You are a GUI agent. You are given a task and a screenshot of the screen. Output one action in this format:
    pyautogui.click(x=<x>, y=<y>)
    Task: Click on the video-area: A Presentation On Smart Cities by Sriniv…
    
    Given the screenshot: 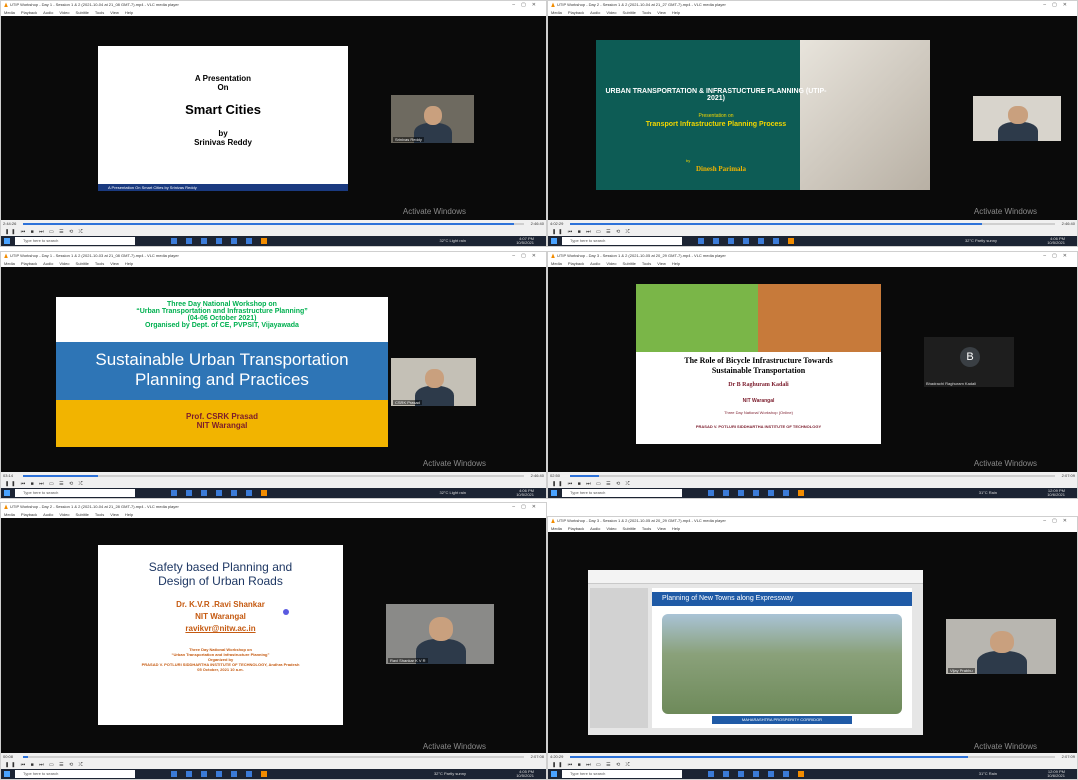 What is the action you would take?
    pyautogui.click(x=273, y=118)
    